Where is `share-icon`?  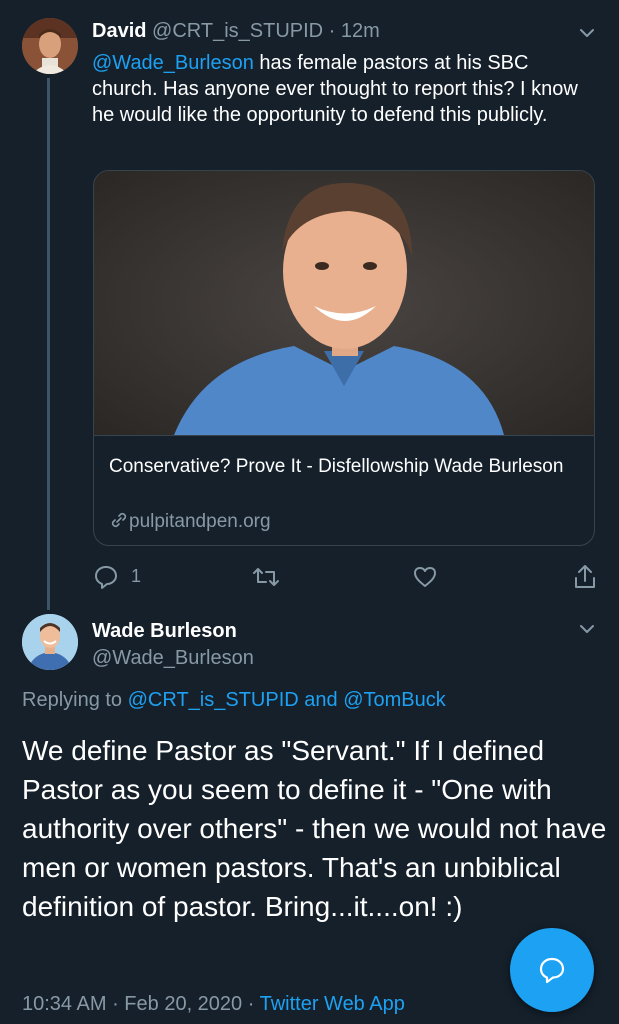 share-icon is located at coordinates (585, 577).